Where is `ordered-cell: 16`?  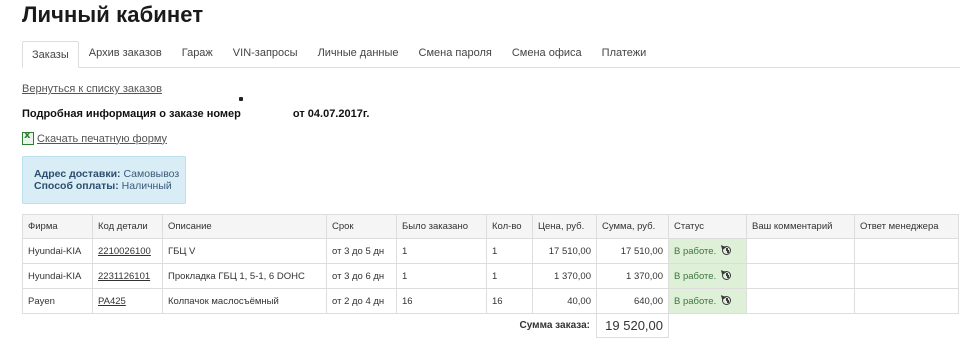
ordered-cell: 16 is located at coordinates (441, 301).